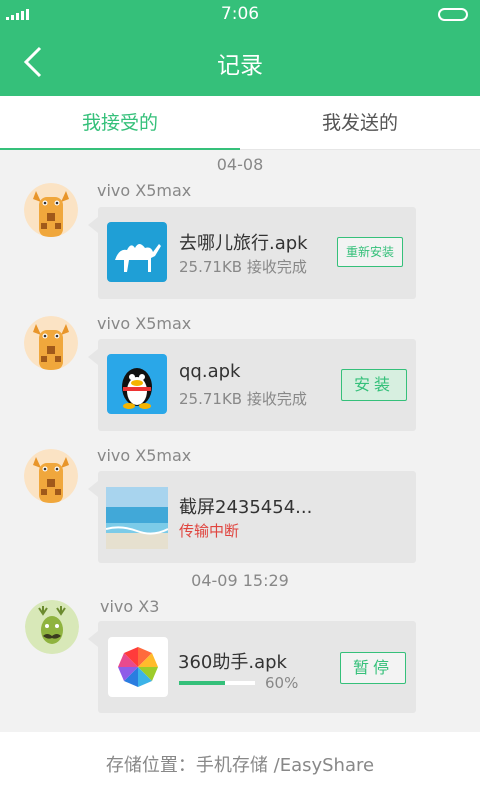  Describe the element at coordinates (240, 580) in the screenshot. I see `date-label: 04-09 15:29` at that location.